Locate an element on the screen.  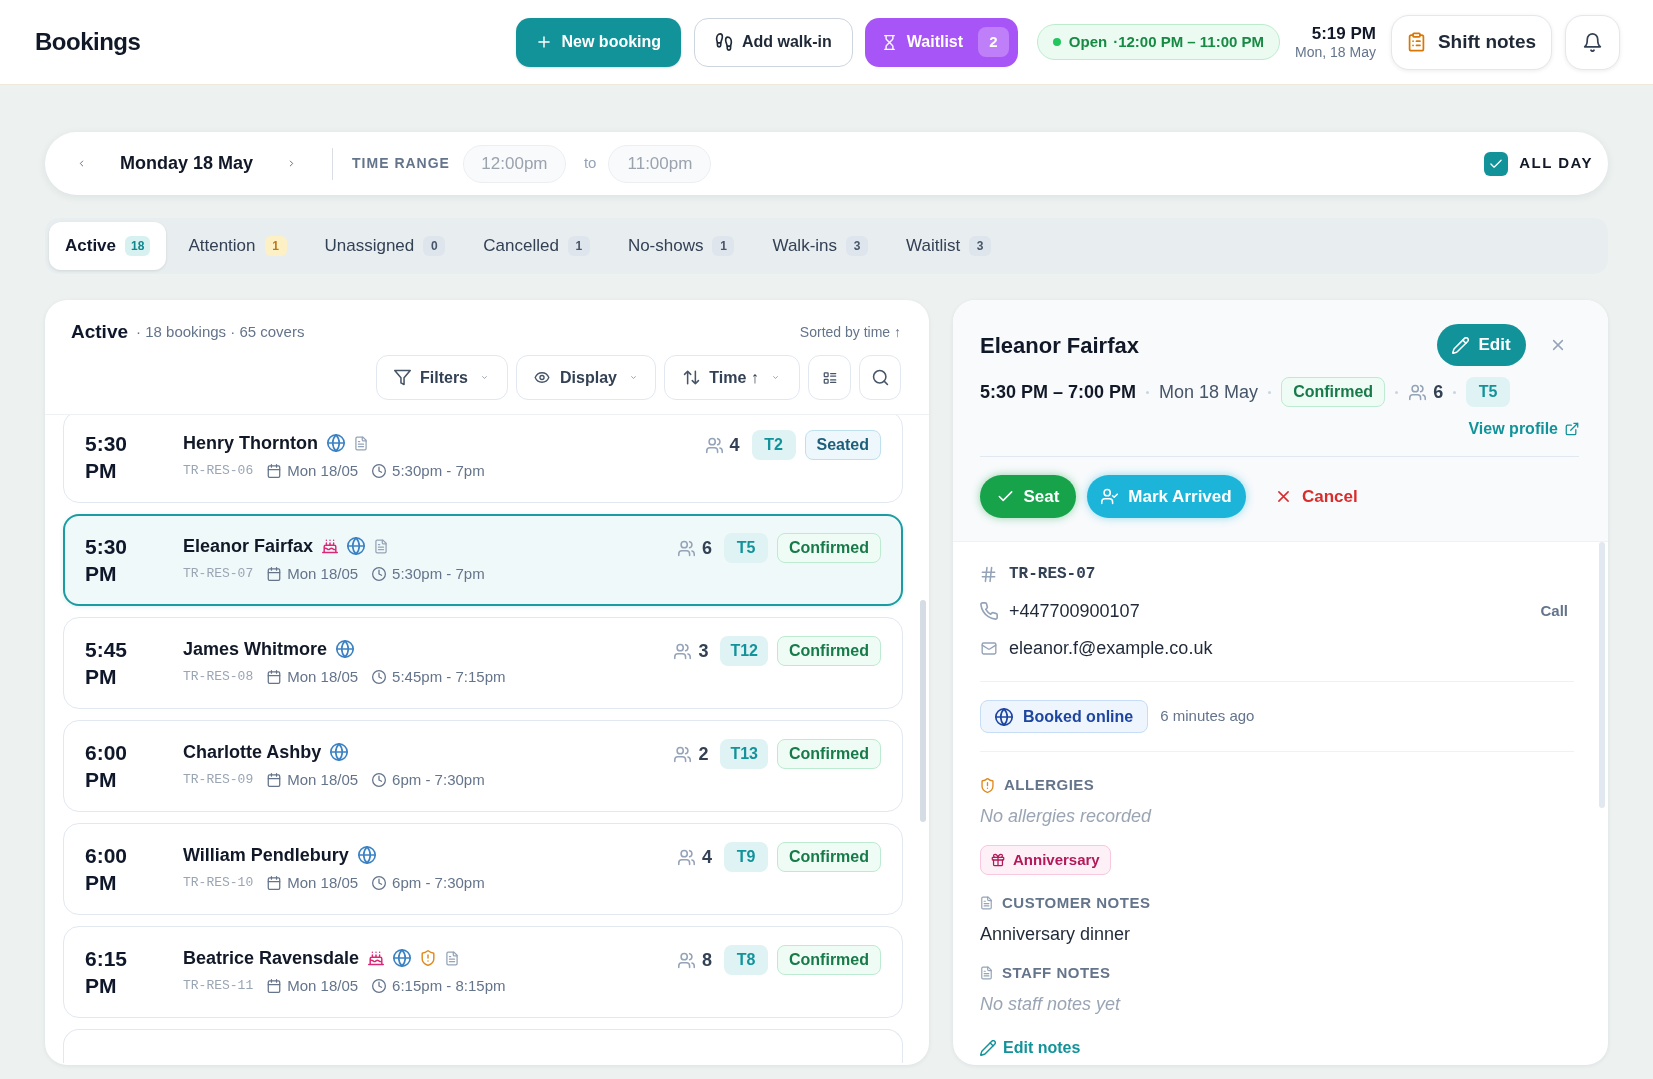
phone-icon is located at coordinates (989, 611).